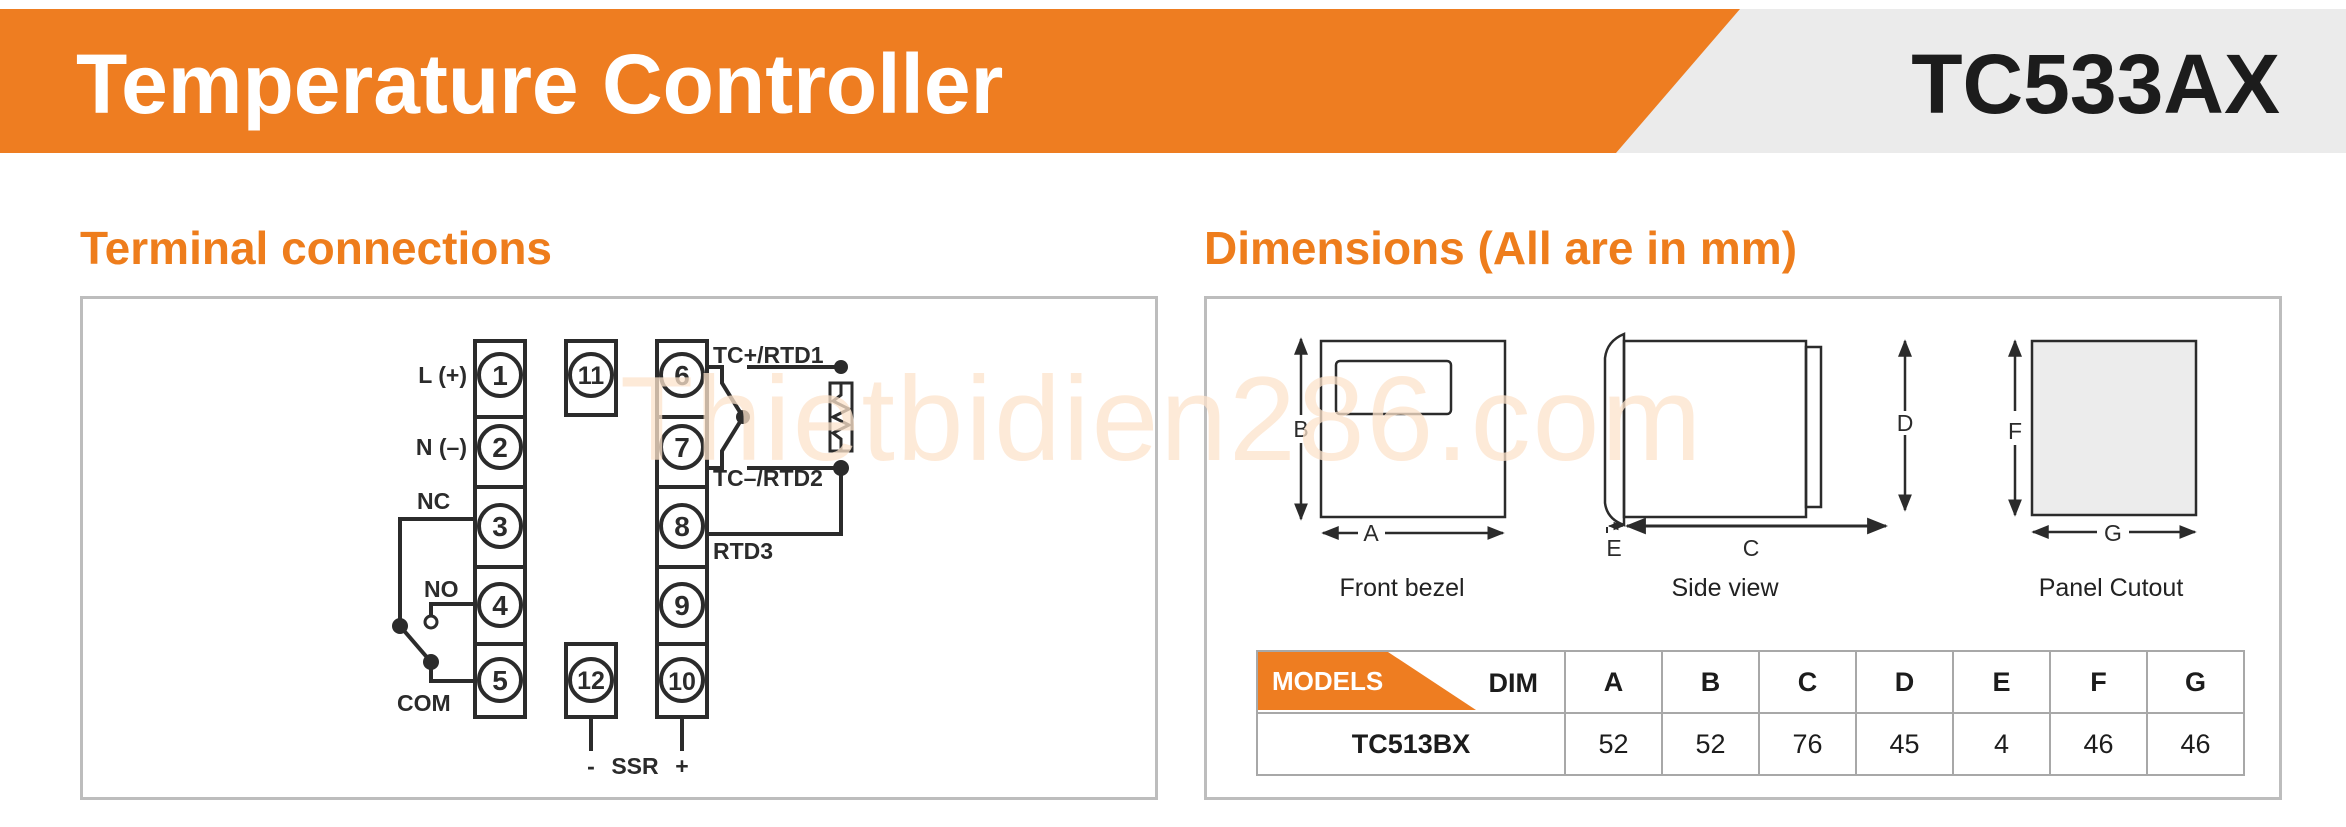 This screenshot has width=2346, height=827. Describe the element at coordinates (635, 766) in the screenshot. I see `ssr-label: SSR` at that location.